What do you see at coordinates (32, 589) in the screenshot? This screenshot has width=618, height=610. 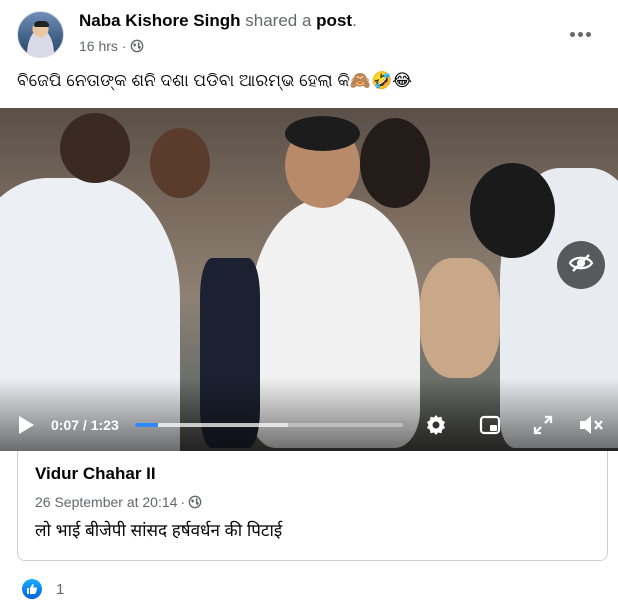 I see `like-icon` at bounding box center [32, 589].